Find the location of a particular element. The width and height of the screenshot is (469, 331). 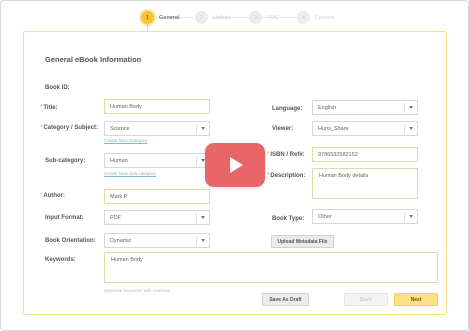

save-draft-button: Save As Draft is located at coordinates (285, 299).